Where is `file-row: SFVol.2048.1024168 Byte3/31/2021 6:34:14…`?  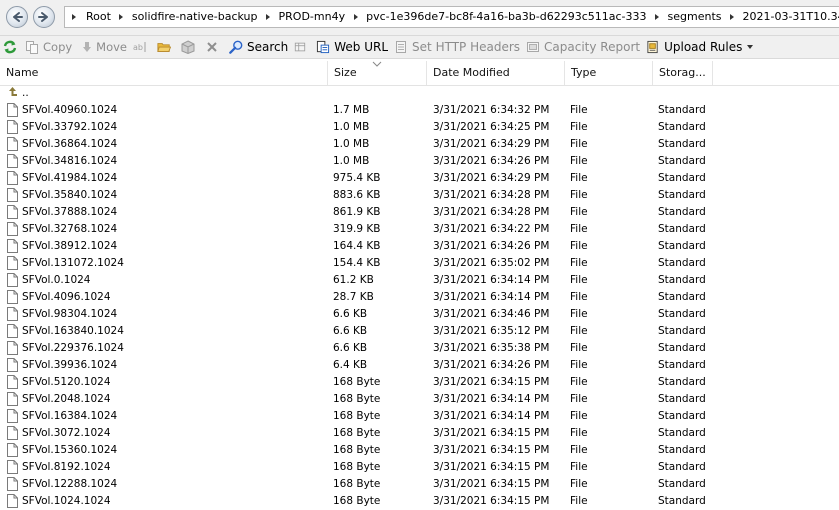
file-row: SFVol.2048.1024168 Byte3/31/2021 6:34:14… is located at coordinates (419, 399).